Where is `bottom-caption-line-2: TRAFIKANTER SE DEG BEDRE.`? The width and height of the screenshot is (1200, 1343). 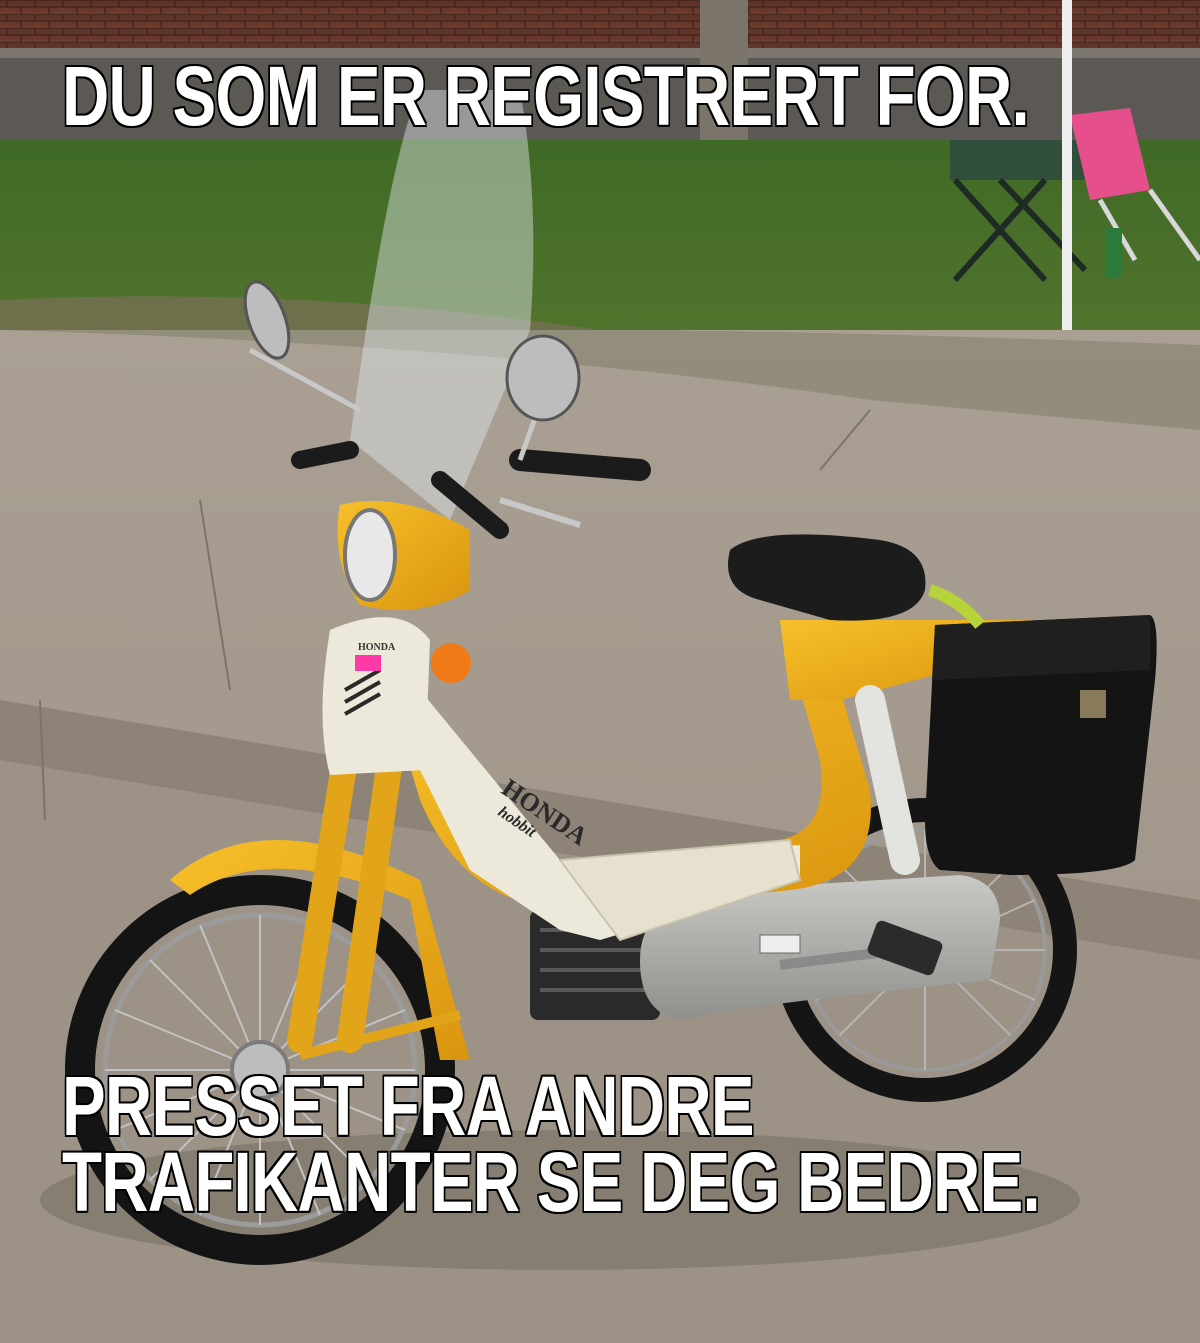
bottom-caption-line-2: TRAFIKANTER SE DEG BEDRE. is located at coordinates (551, 1182).